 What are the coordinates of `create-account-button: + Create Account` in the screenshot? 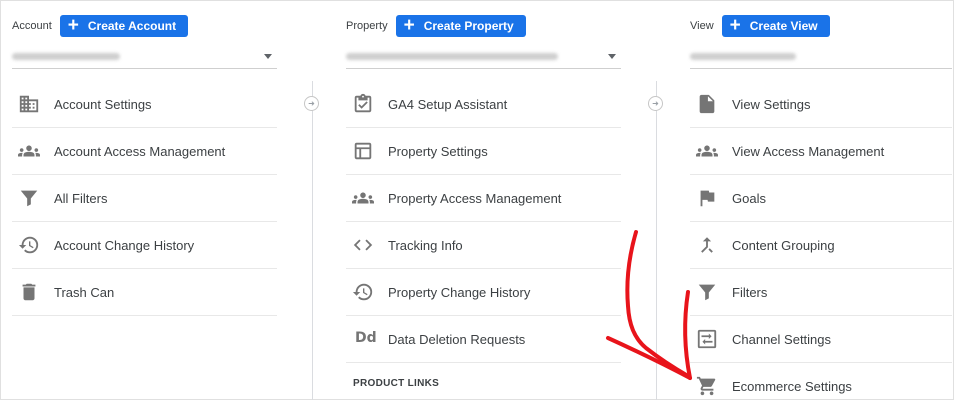 It's located at (124, 26).